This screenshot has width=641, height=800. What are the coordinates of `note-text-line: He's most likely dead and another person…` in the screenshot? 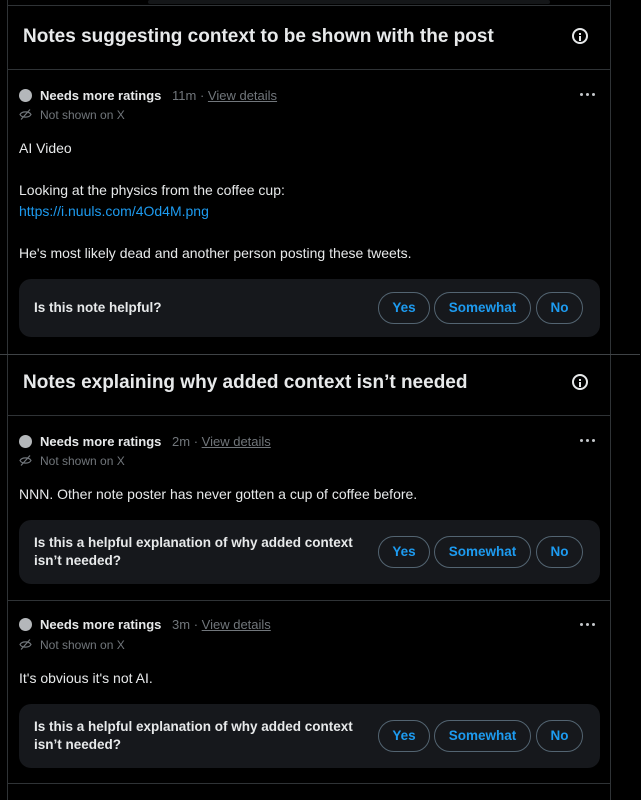 It's located at (215, 253).